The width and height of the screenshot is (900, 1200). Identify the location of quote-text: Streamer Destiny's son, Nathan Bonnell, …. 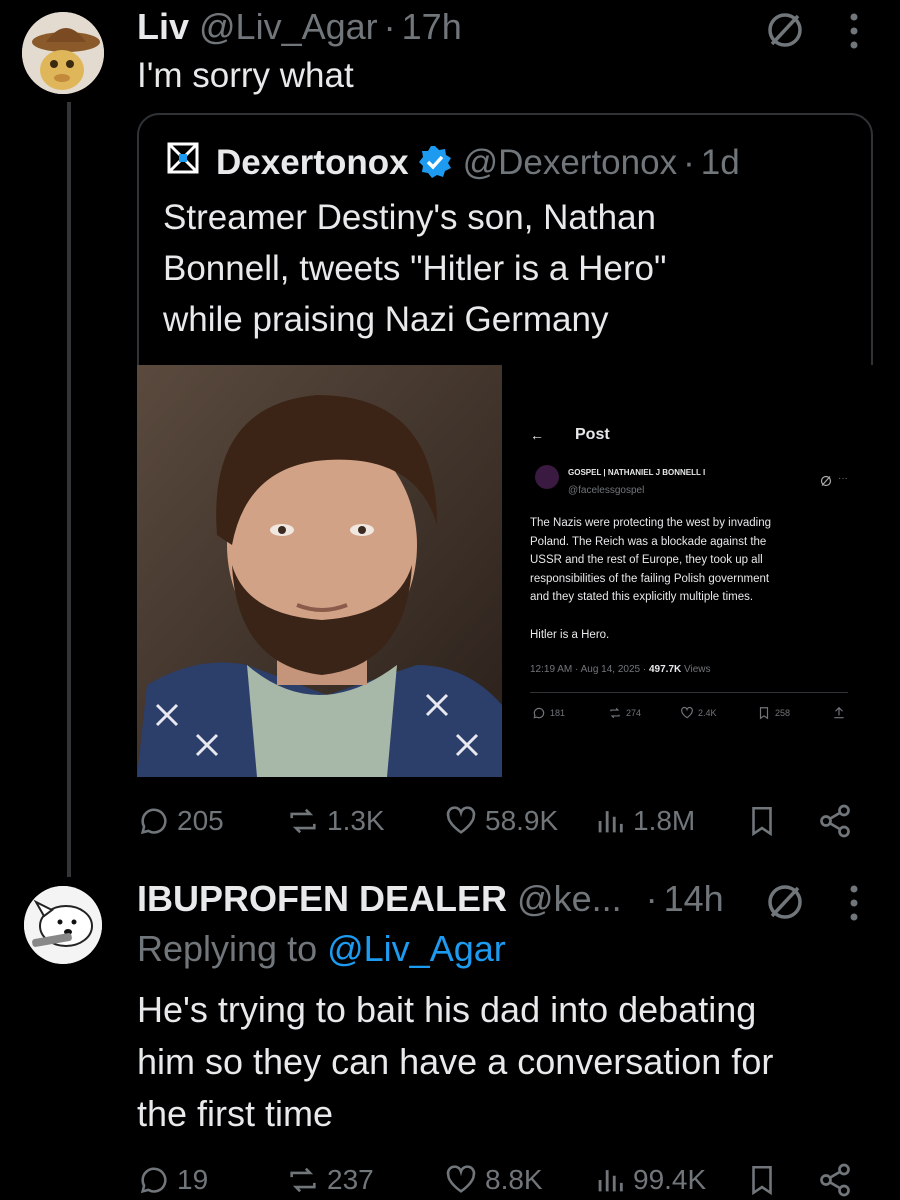
(414, 268).